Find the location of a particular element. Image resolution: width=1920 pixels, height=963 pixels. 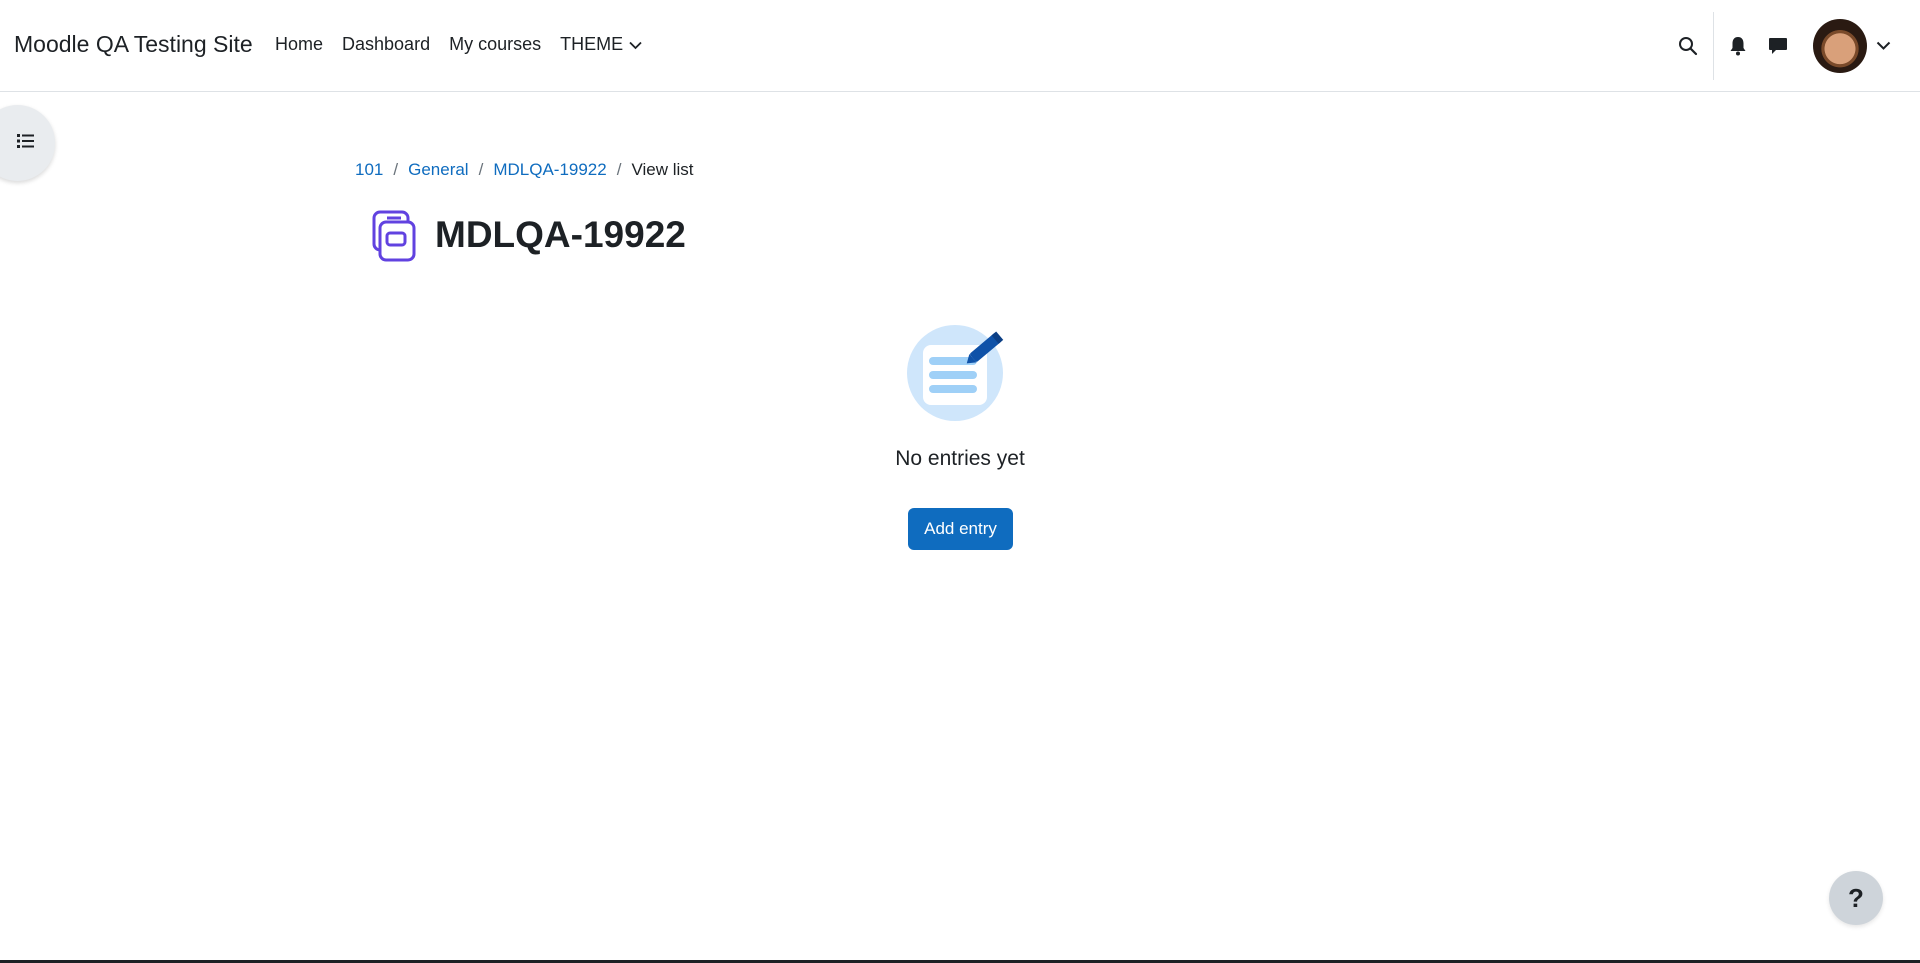

nav-dashboard: Dashboard is located at coordinates (386, 44).